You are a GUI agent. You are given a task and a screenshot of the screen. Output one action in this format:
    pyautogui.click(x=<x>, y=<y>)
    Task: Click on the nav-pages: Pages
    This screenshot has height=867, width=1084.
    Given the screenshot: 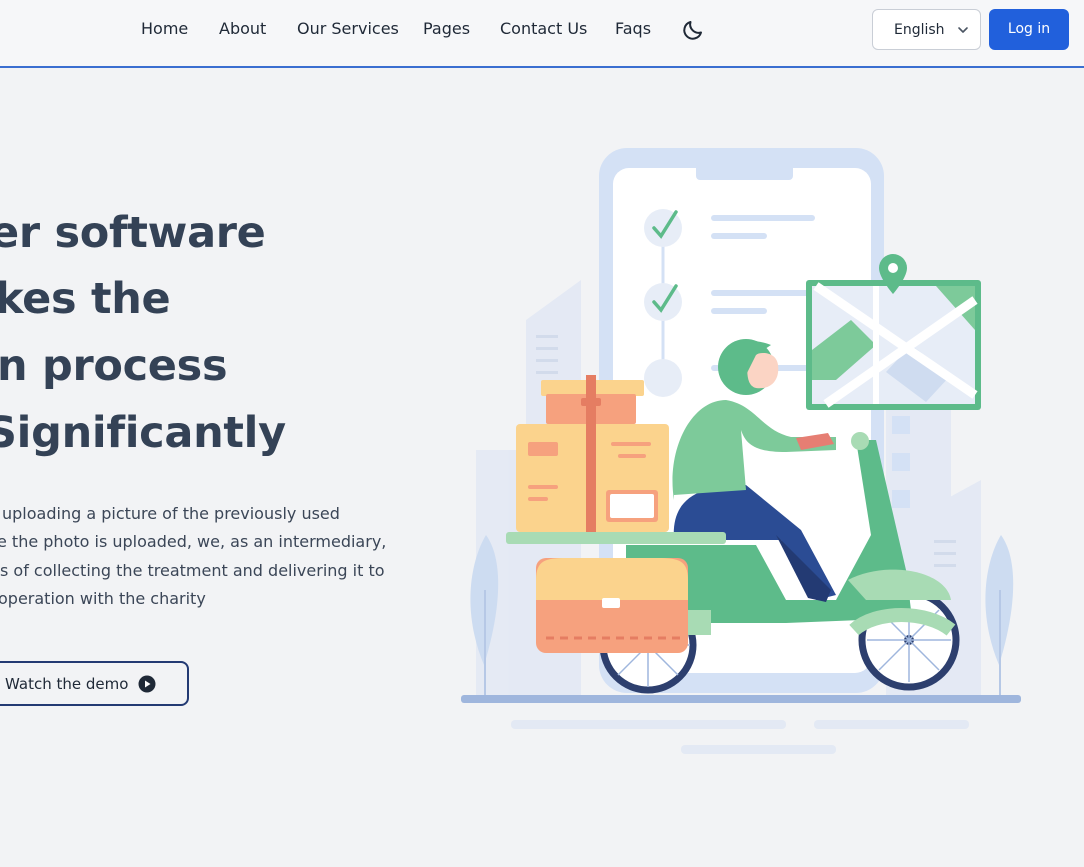 What is the action you would take?
    pyautogui.click(x=446, y=28)
    